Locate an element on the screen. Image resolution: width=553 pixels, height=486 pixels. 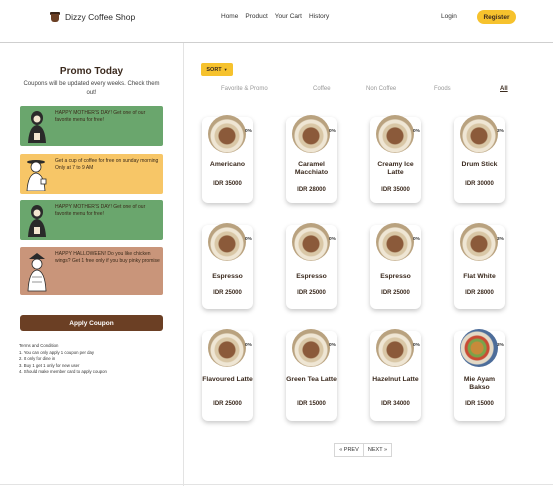
product-card: 0% Flavoured Latte IDR 25000 is located at coordinates (227, 375).